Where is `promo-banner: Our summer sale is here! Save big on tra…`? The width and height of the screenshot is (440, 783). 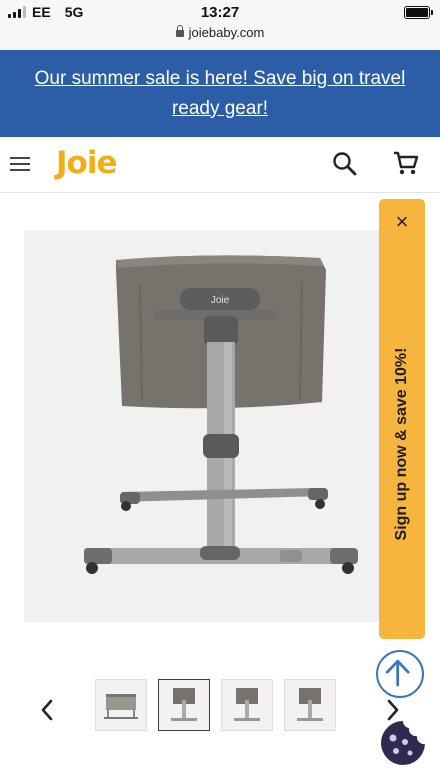
promo-banner: Our summer sale is here! Save big on tra… is located at coordinates (220, 93).